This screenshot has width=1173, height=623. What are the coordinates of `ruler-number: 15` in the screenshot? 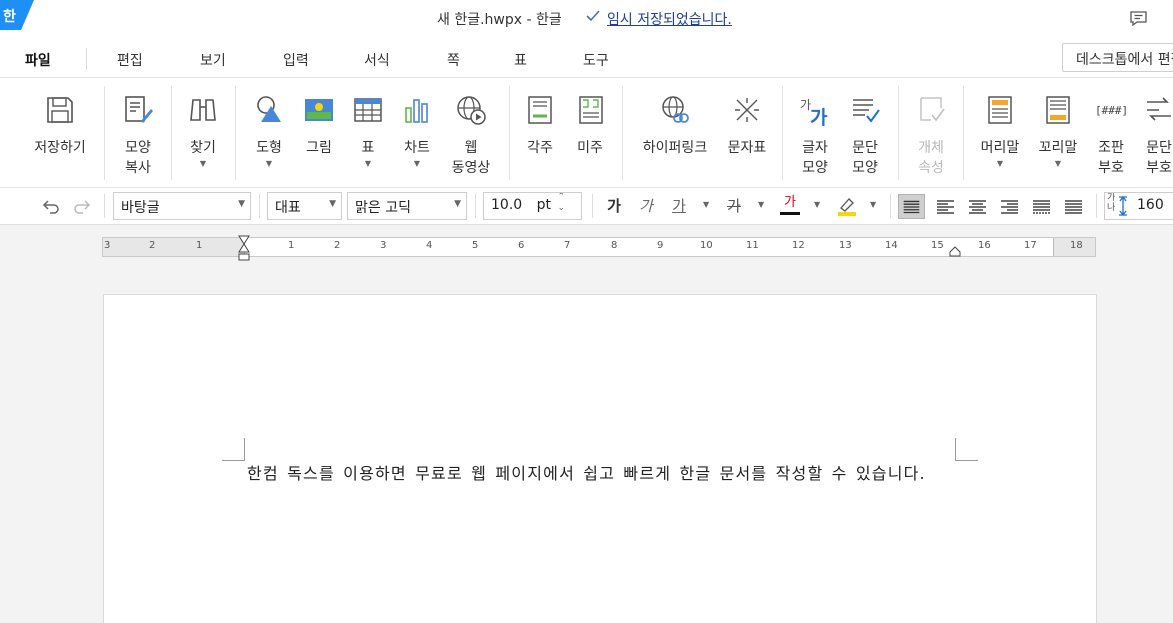 It's located at (937, 245).